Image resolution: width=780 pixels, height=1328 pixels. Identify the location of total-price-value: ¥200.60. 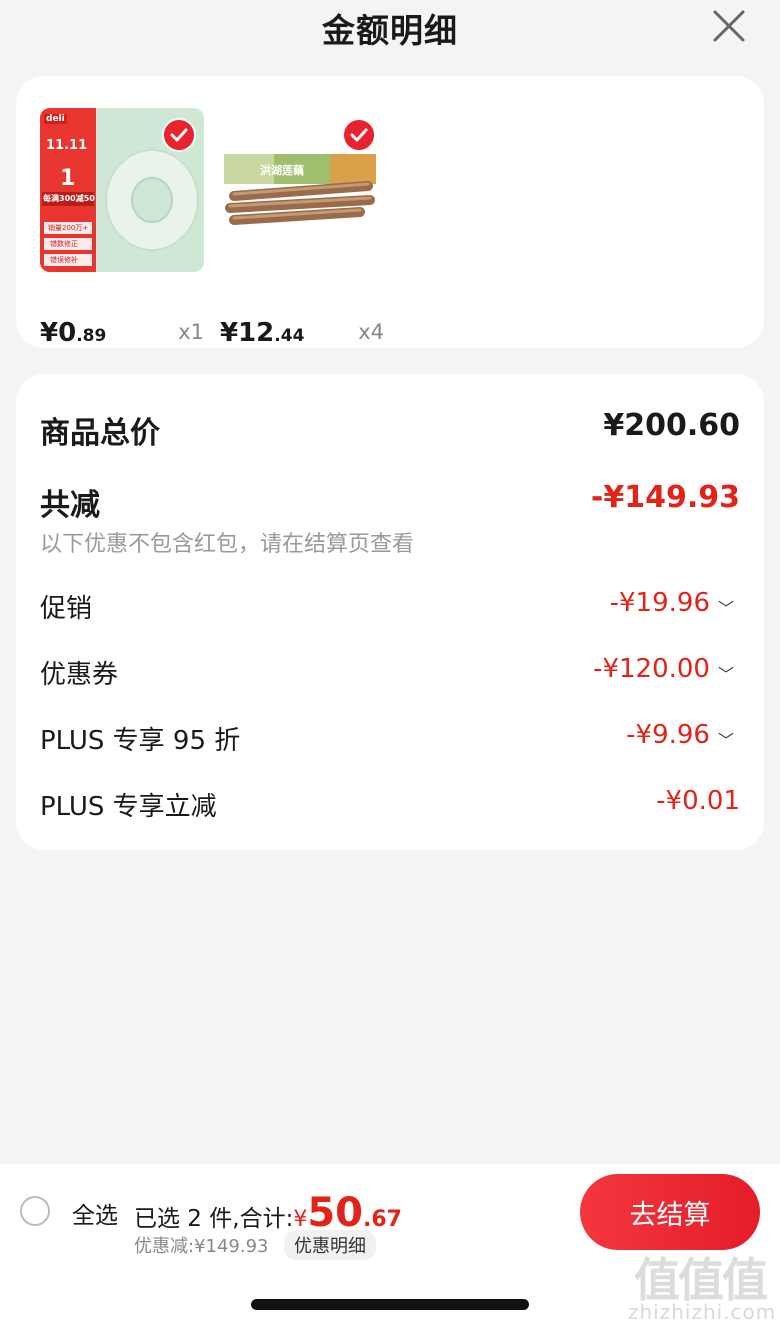
(671, 425).